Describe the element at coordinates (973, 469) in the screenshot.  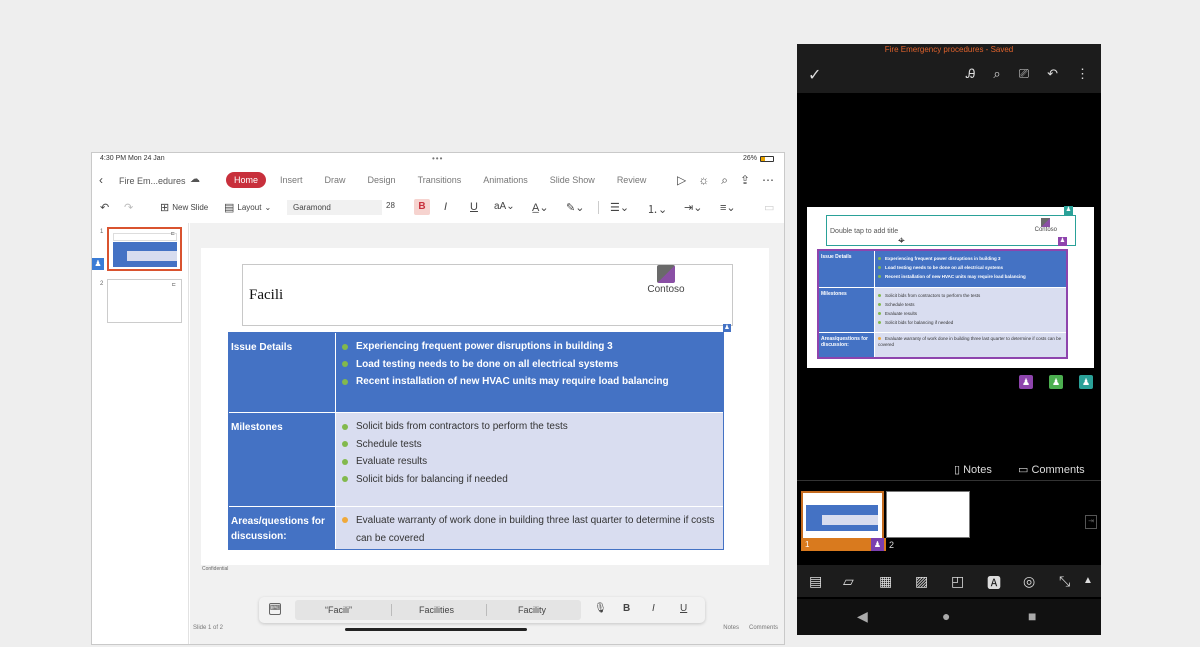
I see `notes-button: ▯ Notes` at that location.